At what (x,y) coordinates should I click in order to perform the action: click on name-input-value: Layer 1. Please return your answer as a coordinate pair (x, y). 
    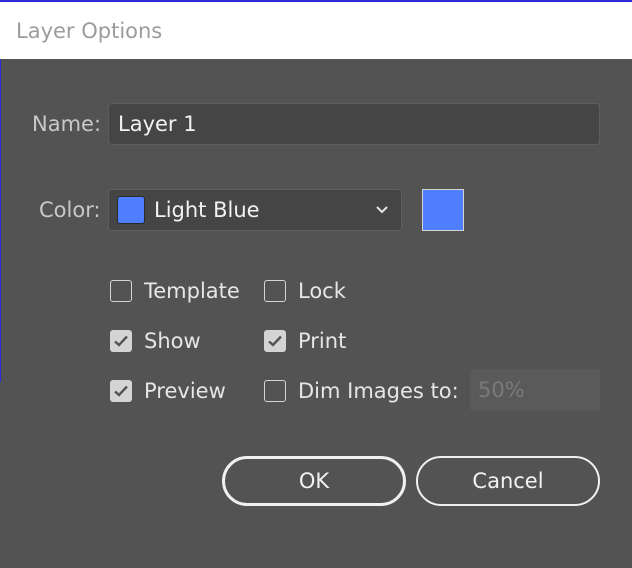
    Looking at the image, I should click on (157, 124).